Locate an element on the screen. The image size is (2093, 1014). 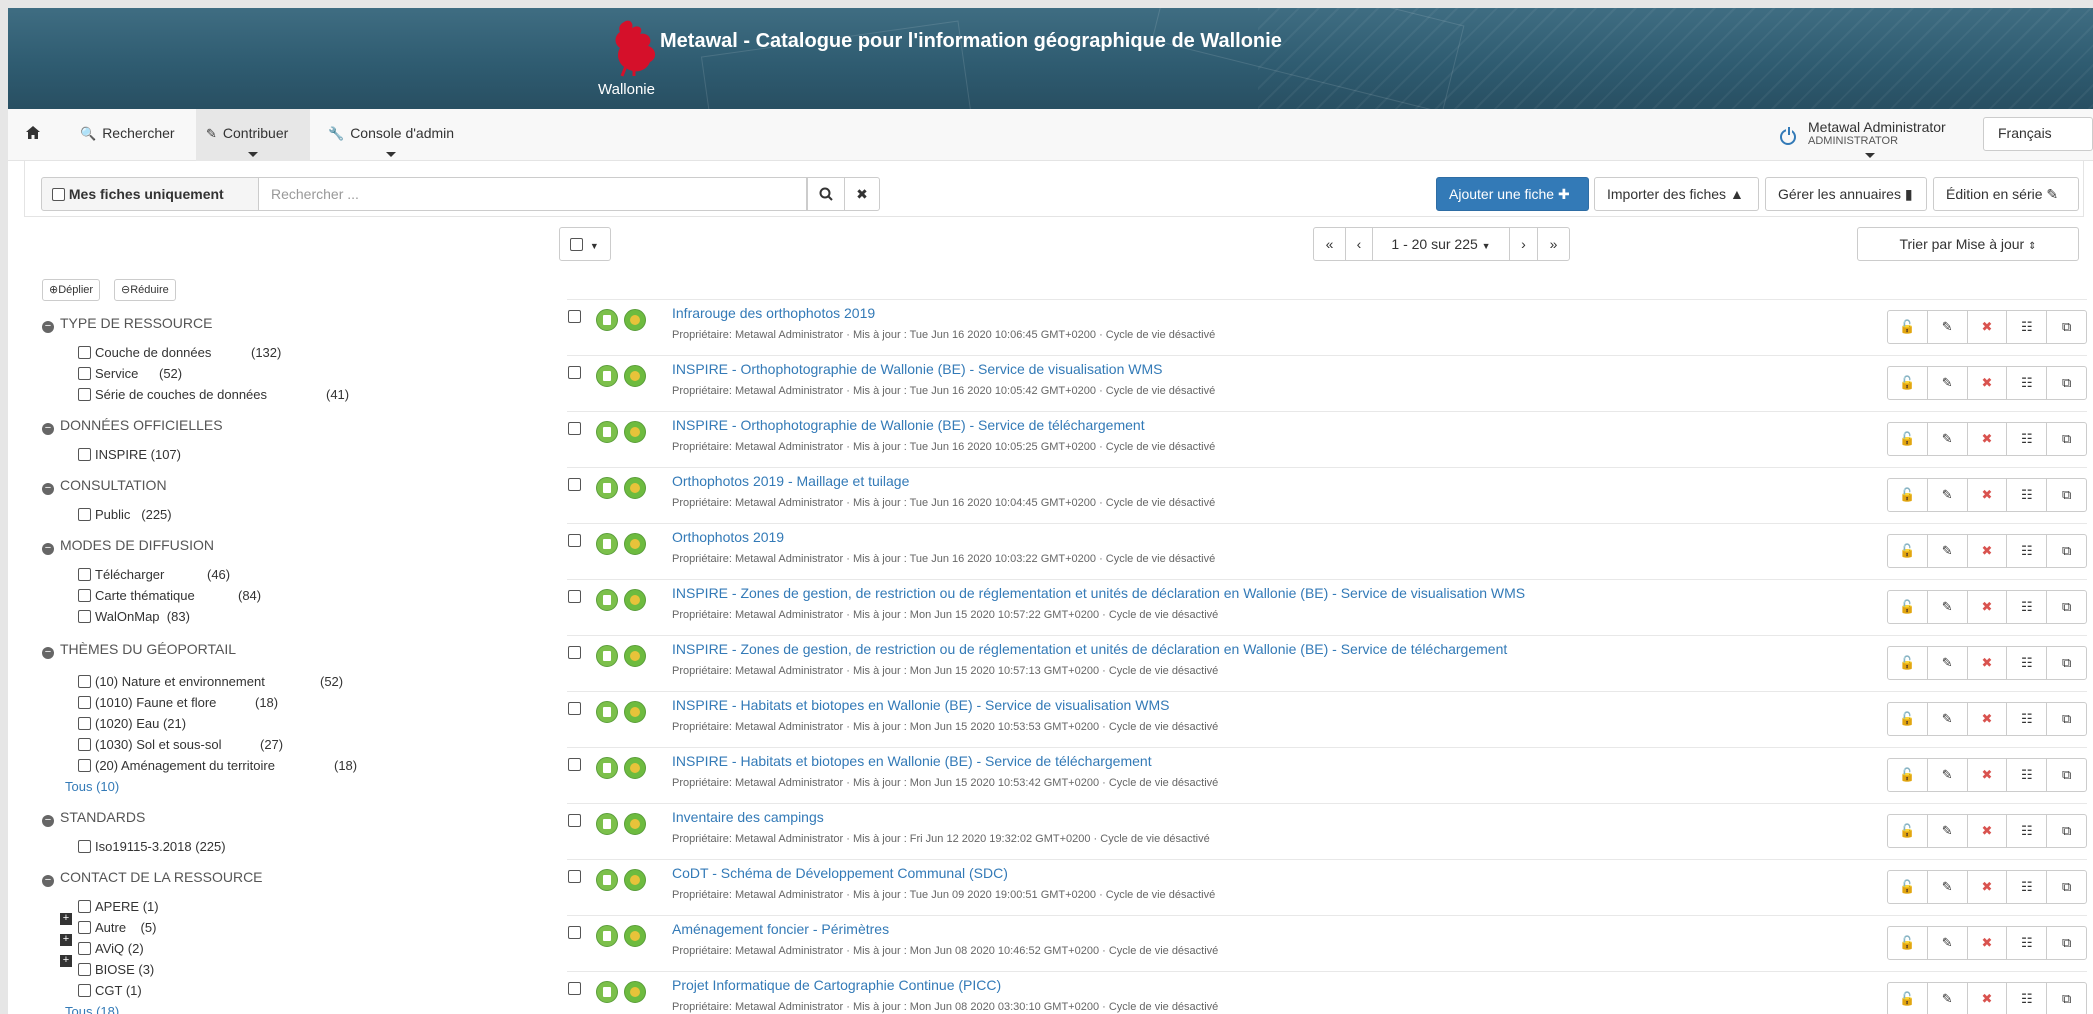
sort-dropdown: Trier par Mise à jour ⇕ is located at coordinates (1968, 244).